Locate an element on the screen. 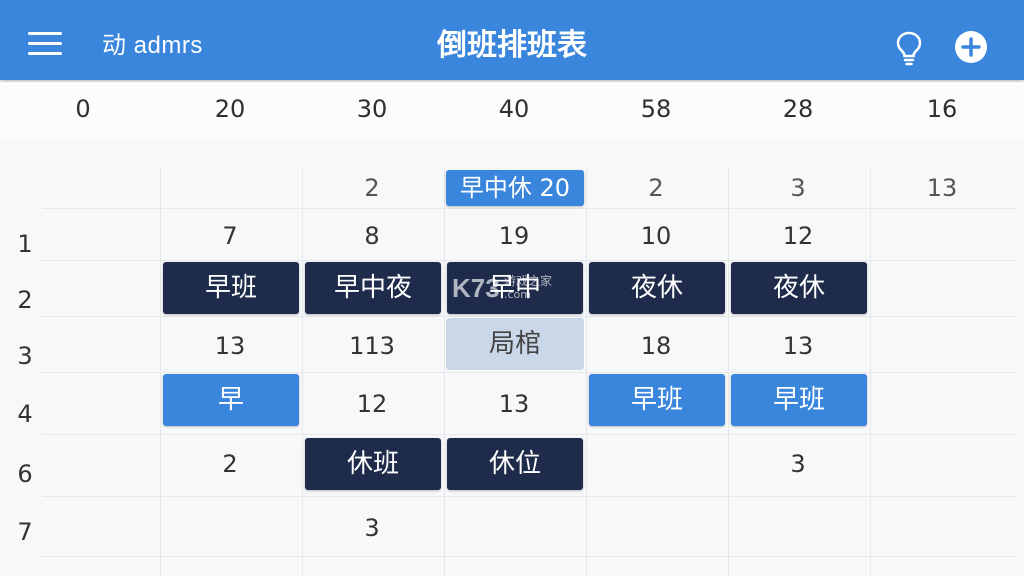  column-header: 28 is located at coordinates (798, 109).